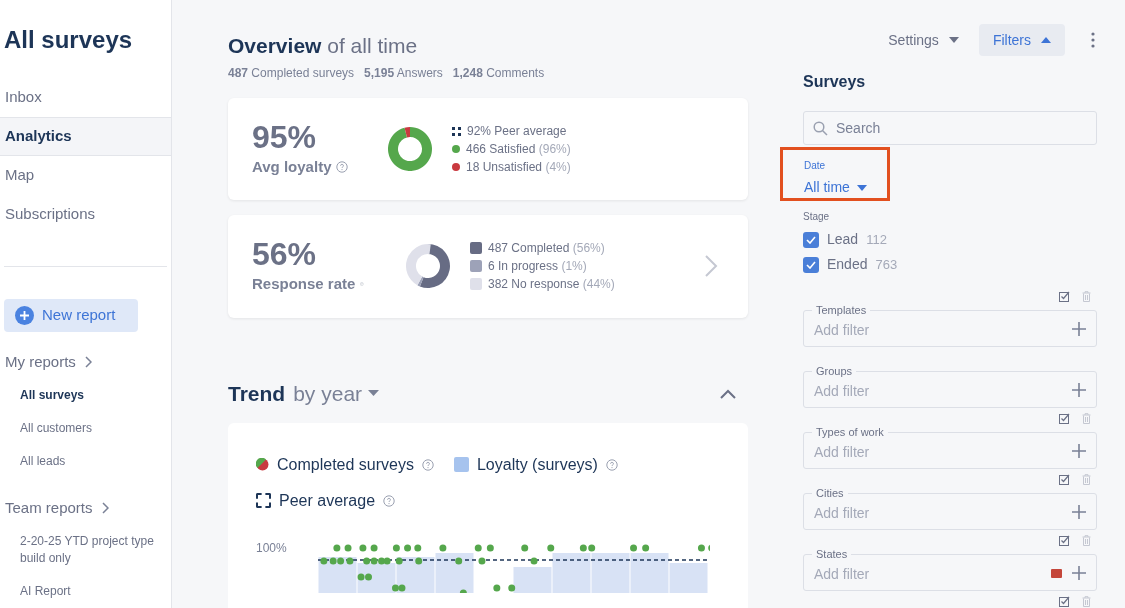 The image size is (1125, 608). Describe the element at coordinates (71, 315) in the screenshot. I see `new-report-button: New report` at that location.